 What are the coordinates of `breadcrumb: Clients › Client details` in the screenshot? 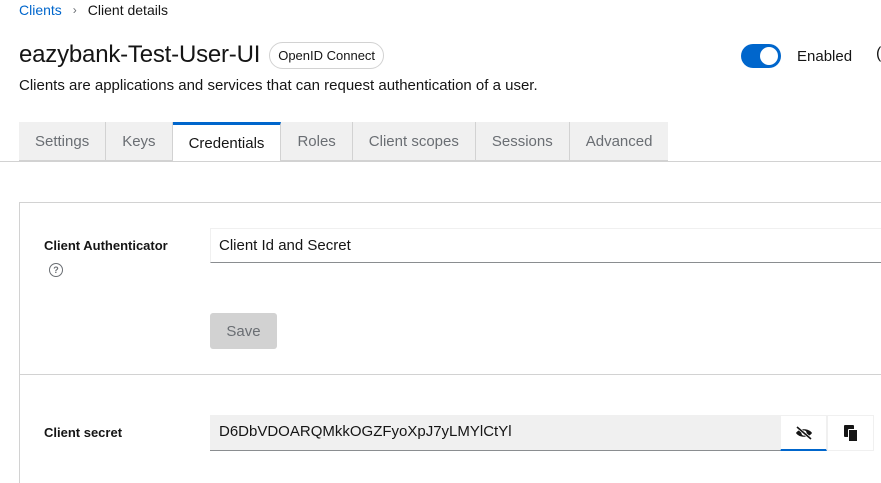 It's located at (93, 10).